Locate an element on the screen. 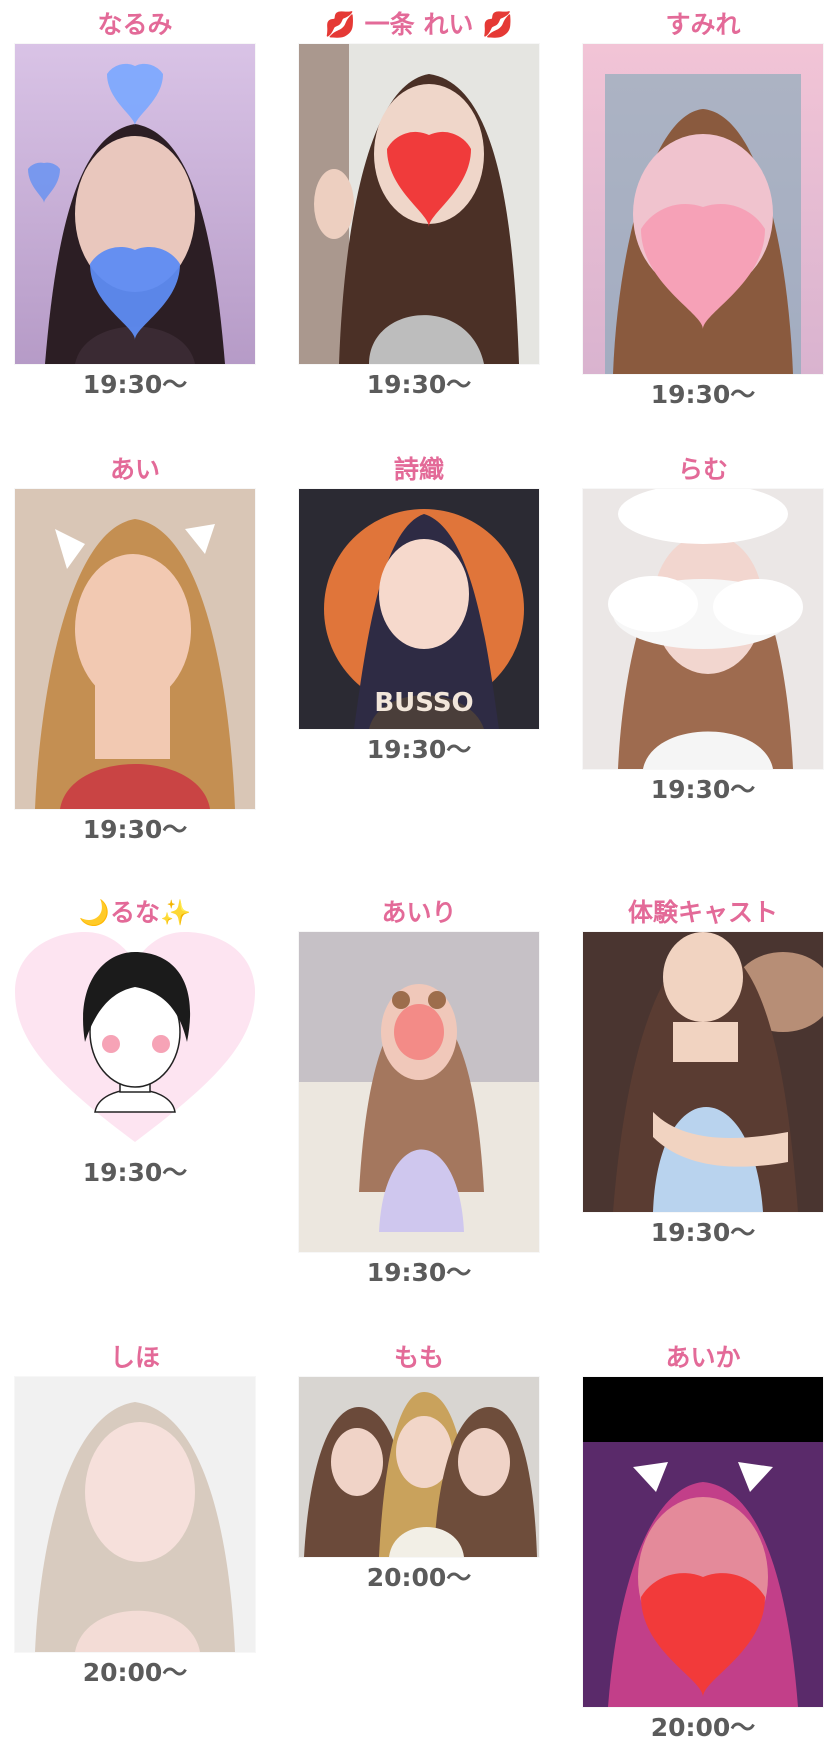 The height and width of the screenshot is (1757, 840). cast-photo: BUSSO is located at coordinates (419, 609).